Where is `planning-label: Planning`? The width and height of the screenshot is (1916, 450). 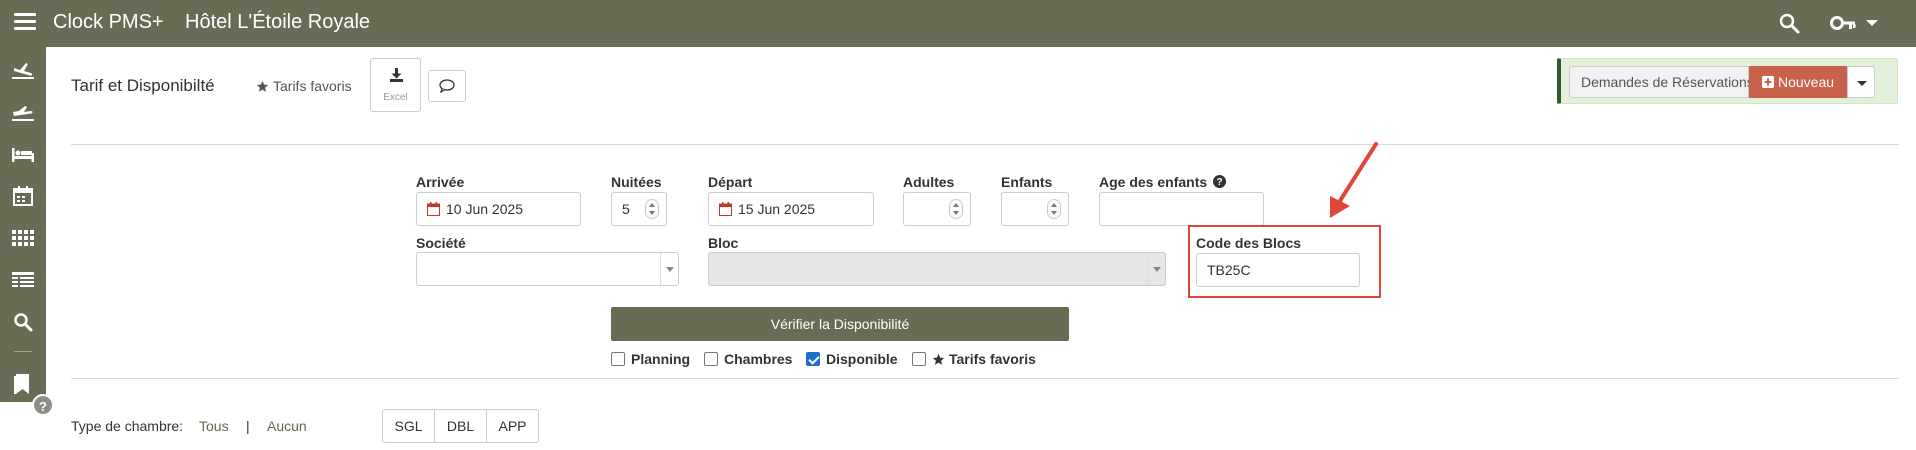 planning-label: Planning is located at coordinates (661, 359).